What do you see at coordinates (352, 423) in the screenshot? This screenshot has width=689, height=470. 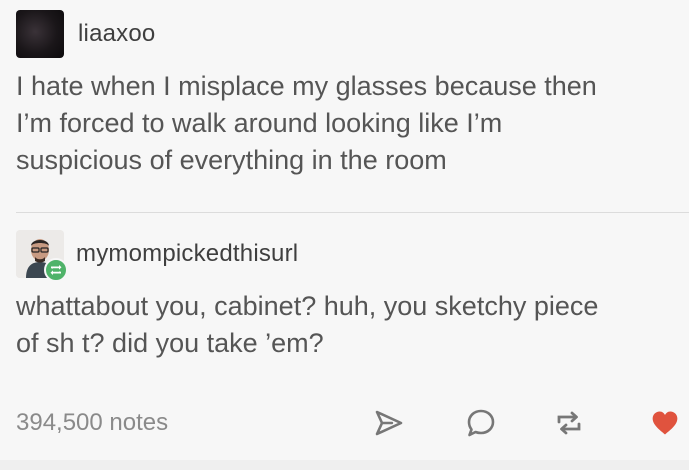 I see `post-footer: 394,500 notes` at bounding box center [352, 423].